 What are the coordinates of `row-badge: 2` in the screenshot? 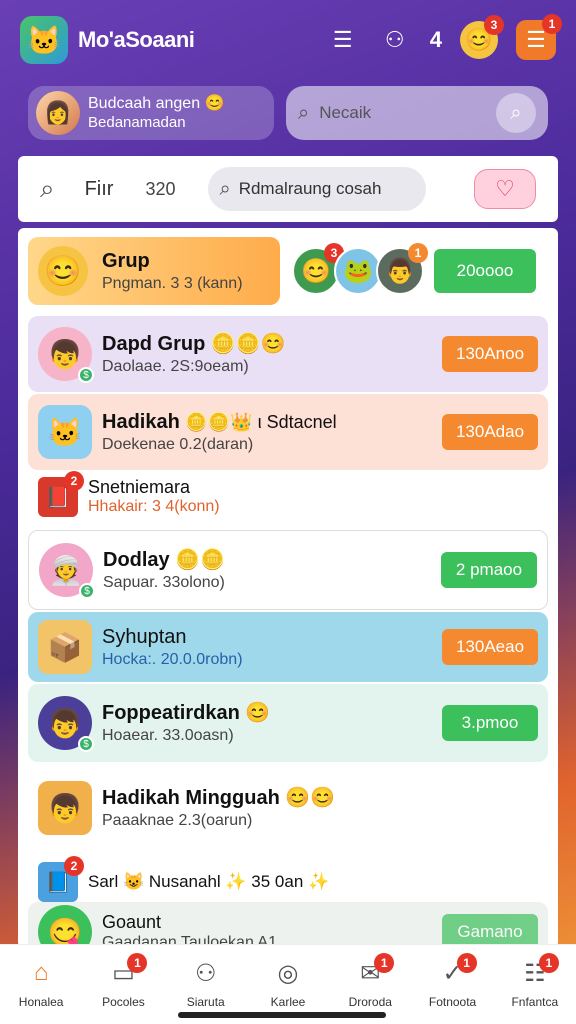 It's located at (74, 866).